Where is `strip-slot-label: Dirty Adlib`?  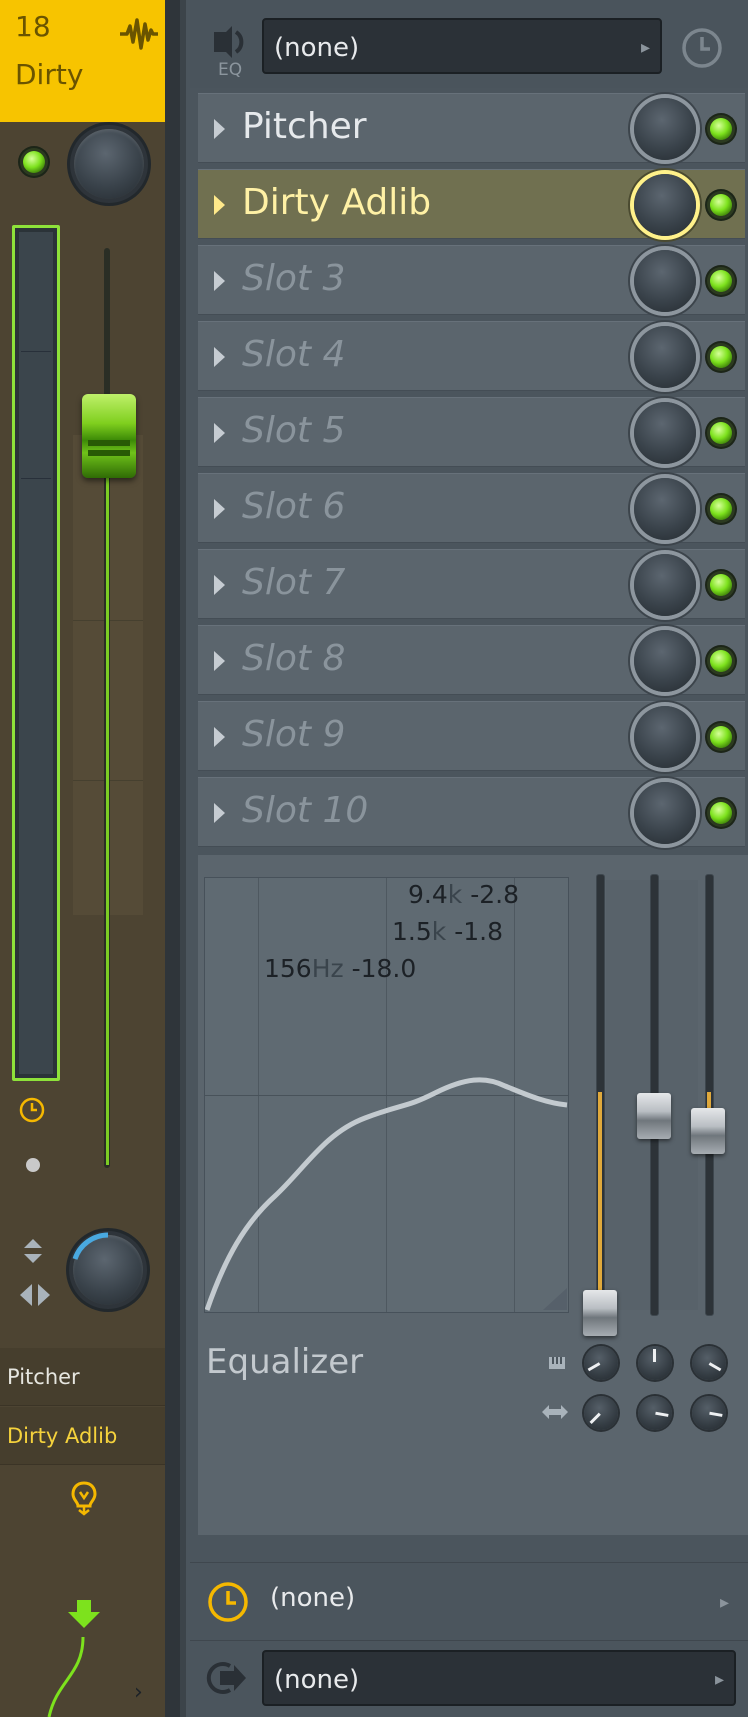 strip-slot-label: Dirty Adlib is located at coordinates (82, 1436).